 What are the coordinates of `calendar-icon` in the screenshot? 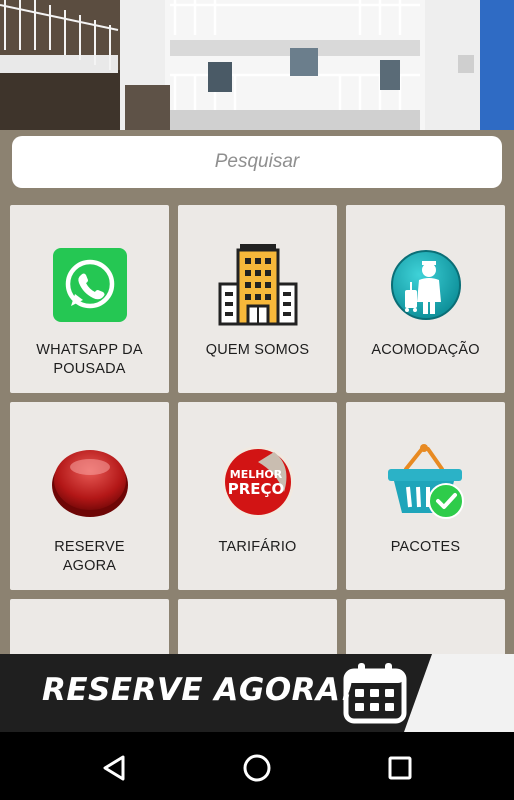 It's located at (375, 693).